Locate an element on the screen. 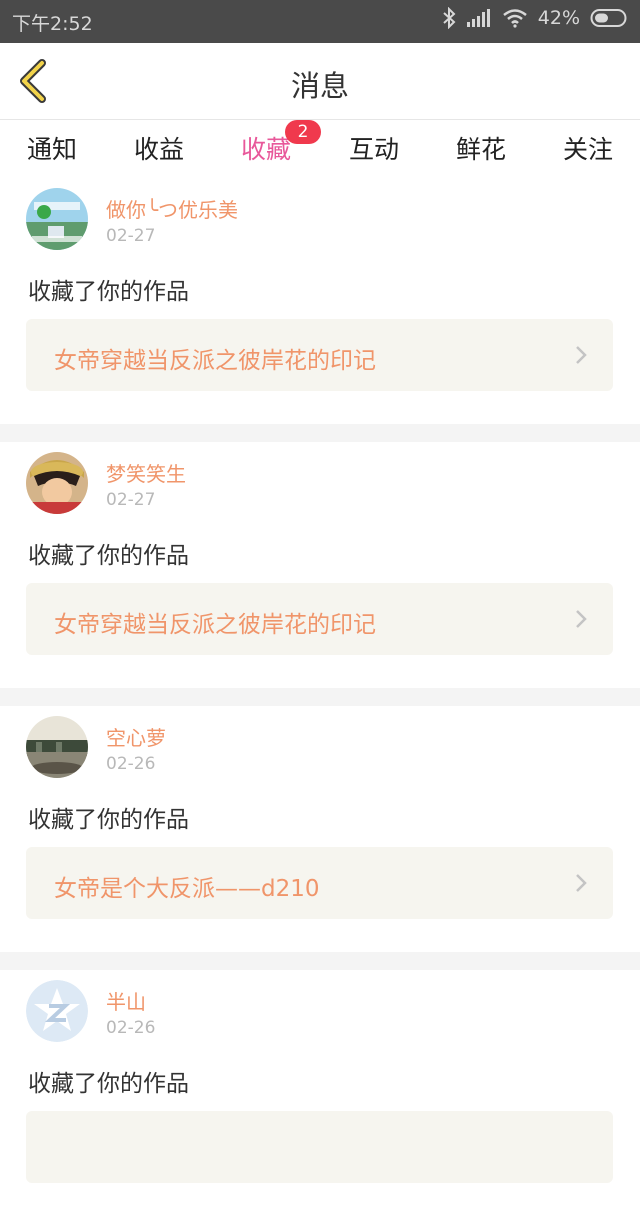 Image resolution: width=640 pixels, height=1216 pixels. user-name: 空心萝 is located at coordinates (136, 736).